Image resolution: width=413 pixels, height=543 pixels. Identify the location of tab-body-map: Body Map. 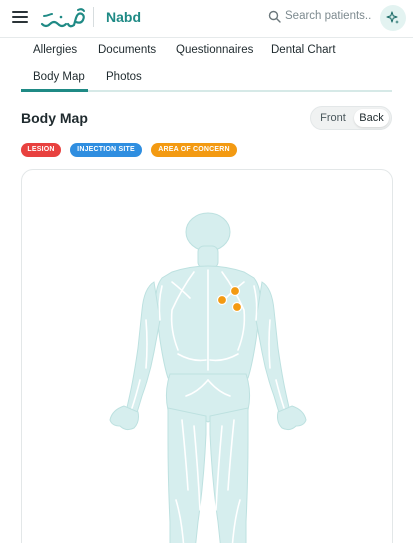
(59, 77).